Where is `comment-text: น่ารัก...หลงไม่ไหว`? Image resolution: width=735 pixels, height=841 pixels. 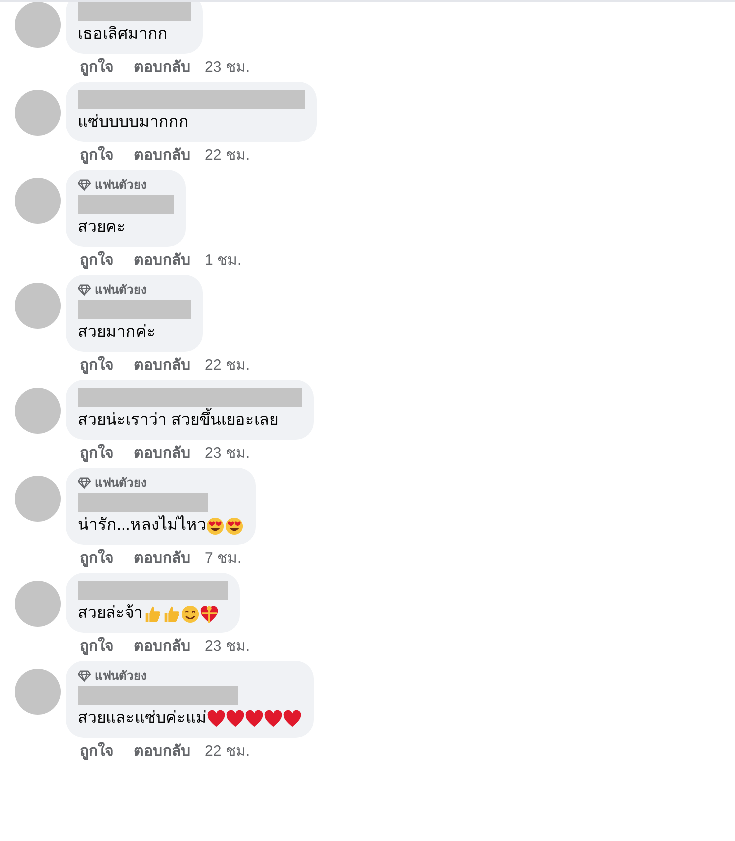 comment-text: น่ารัก...หลงไม่ไหว is located at coordinates (142, 525).